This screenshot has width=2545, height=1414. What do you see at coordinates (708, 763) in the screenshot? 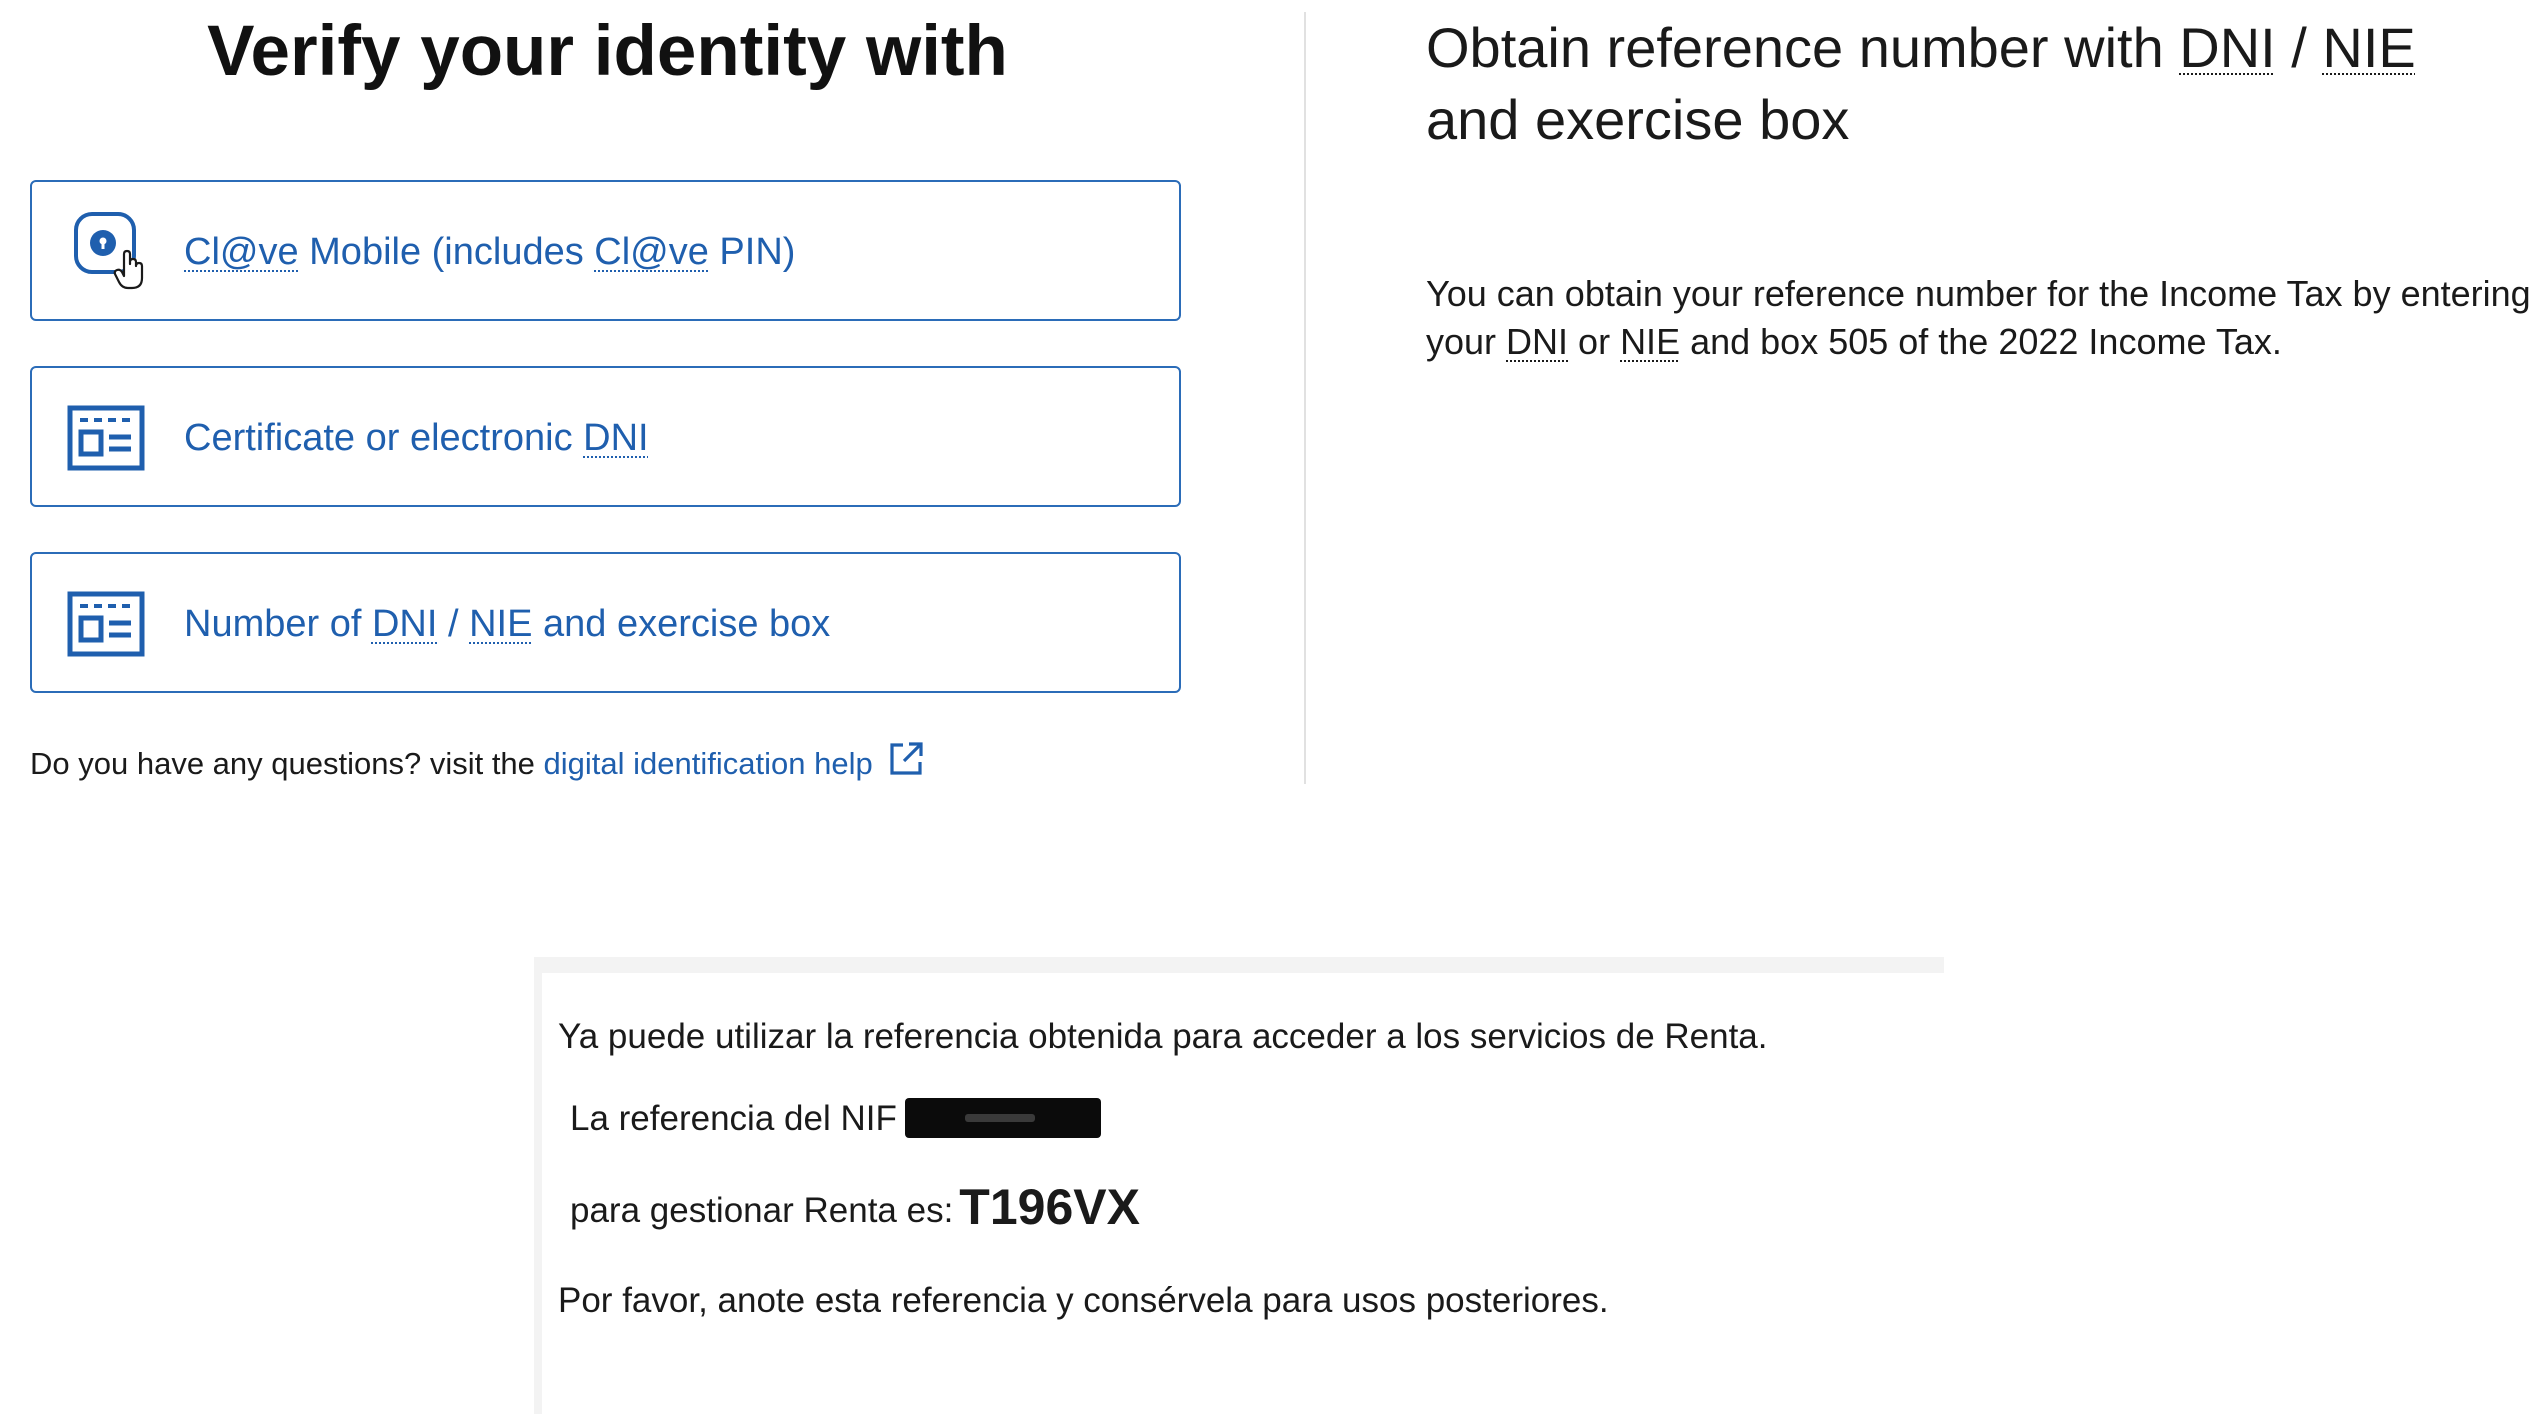
I see `digital-identification-help-link: digital identification help` at bounding box center [708, 763].